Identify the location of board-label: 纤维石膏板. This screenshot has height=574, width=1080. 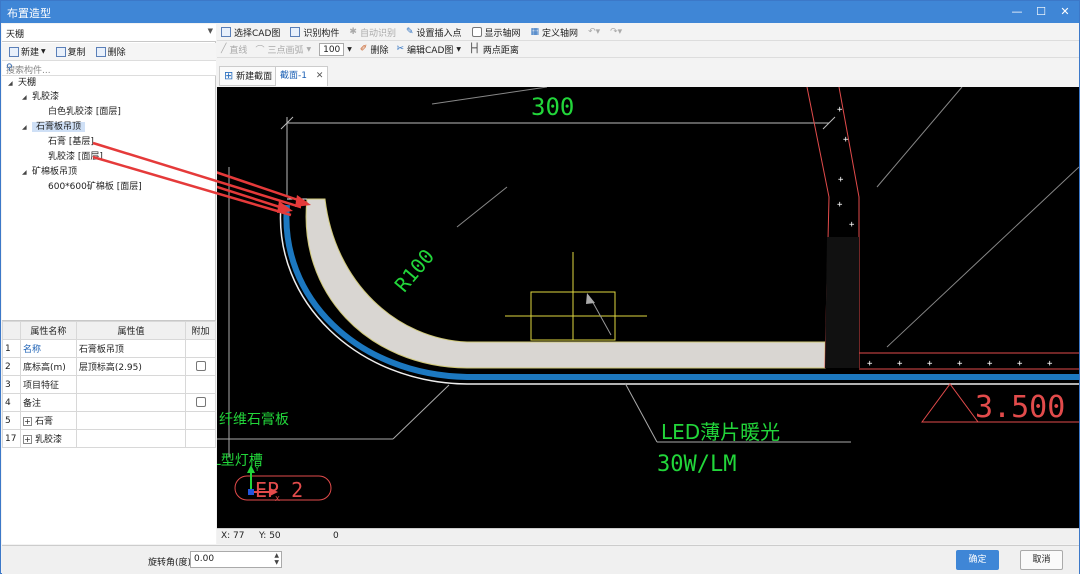
(254, 419).